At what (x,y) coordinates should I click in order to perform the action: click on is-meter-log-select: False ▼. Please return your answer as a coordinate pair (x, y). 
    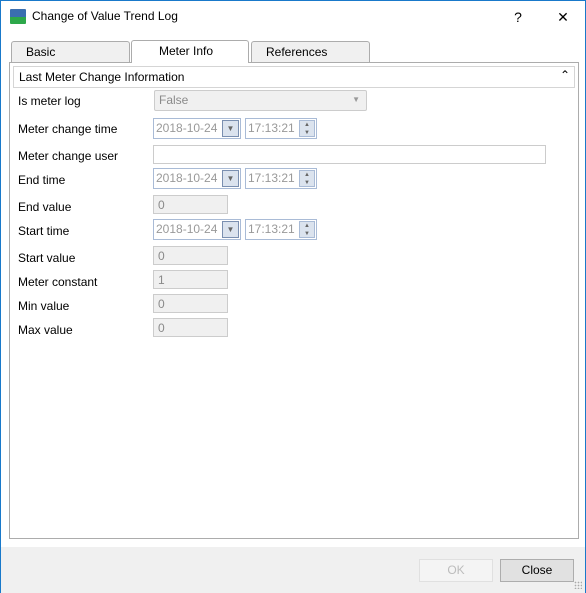
    Looking at the image, I should click on (260, 100).